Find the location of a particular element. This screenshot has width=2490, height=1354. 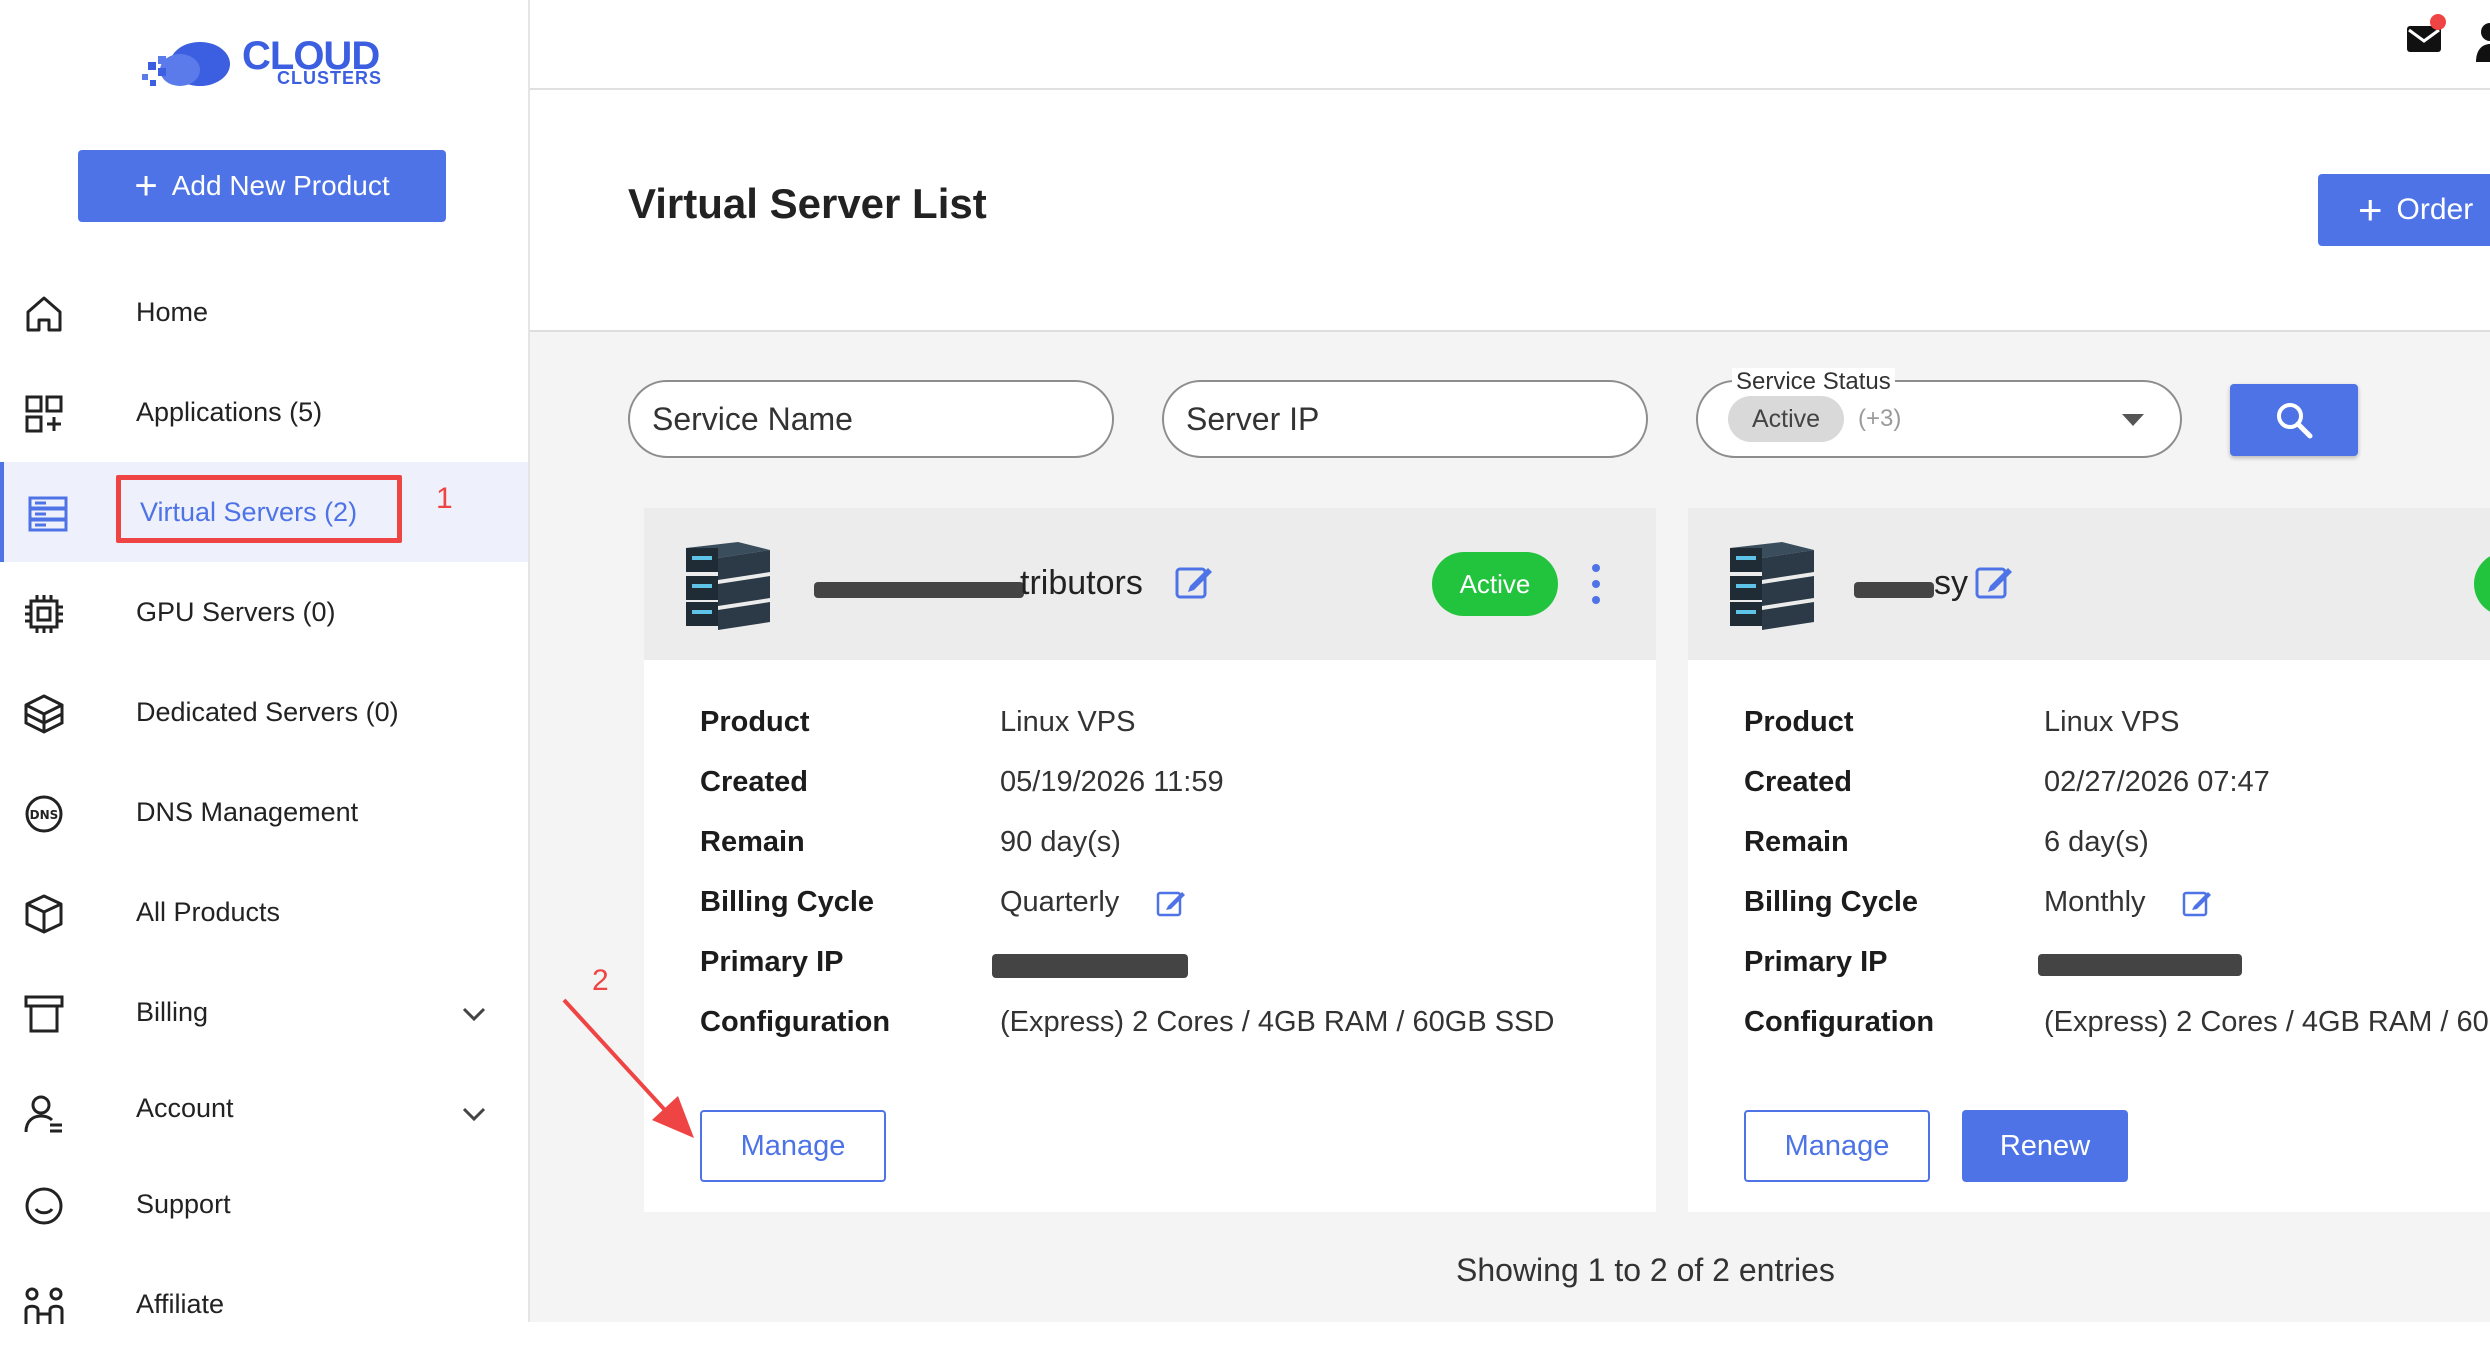

status-chip-active: Active is located at coordinates (1786, 419).